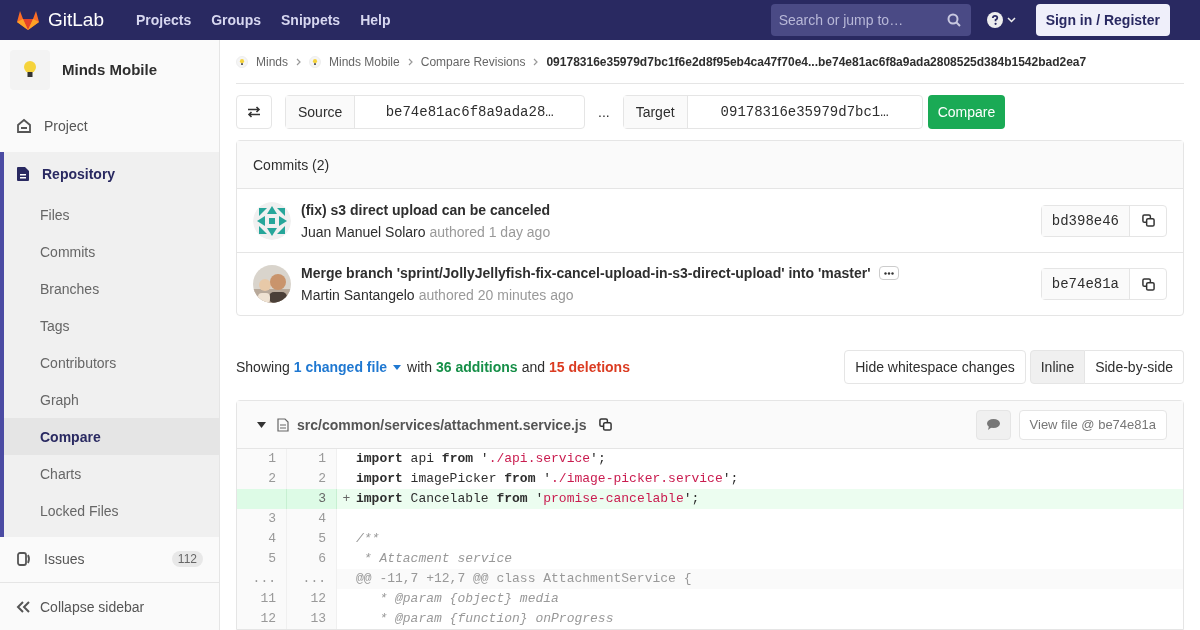 The image size is (1200, 630). Describe the element at coordinates (283, 424) in the screenshot. I see `file-icon` at that location.